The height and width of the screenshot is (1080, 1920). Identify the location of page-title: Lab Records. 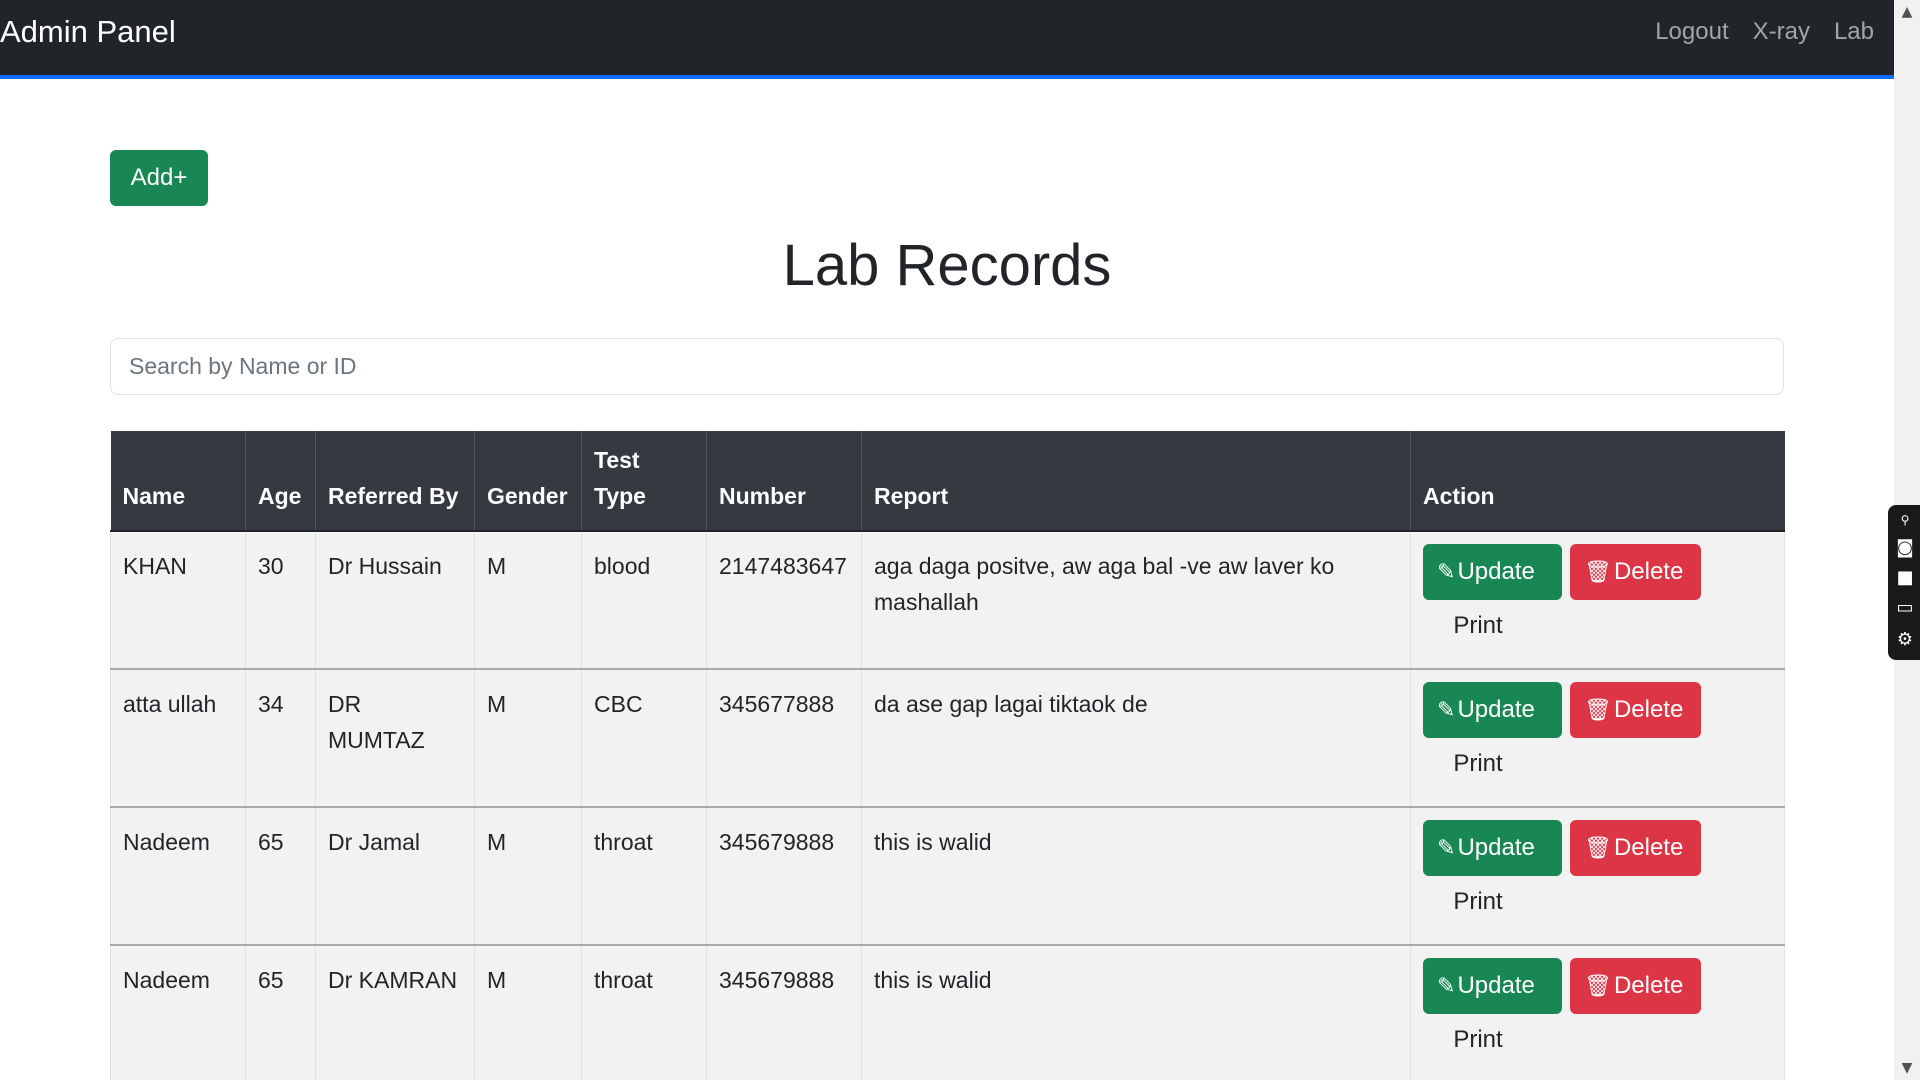
(947, 265).